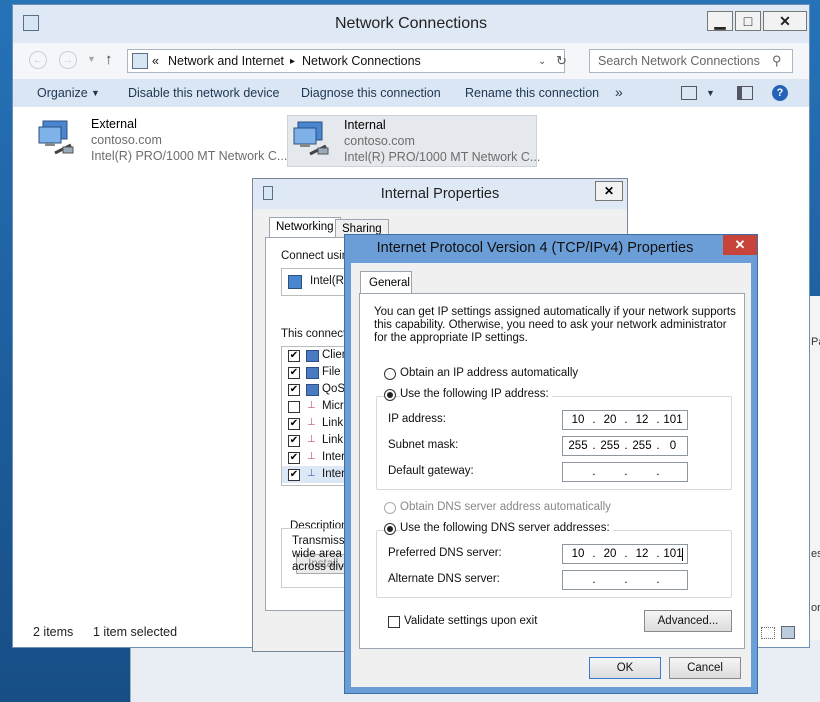 The image size is (820, 702). What do you see at coordinates (226, 61) in the screenshot?
I see `breadcrumb-network-and-internet: Network and Internet` at bounding box center [226, 61].